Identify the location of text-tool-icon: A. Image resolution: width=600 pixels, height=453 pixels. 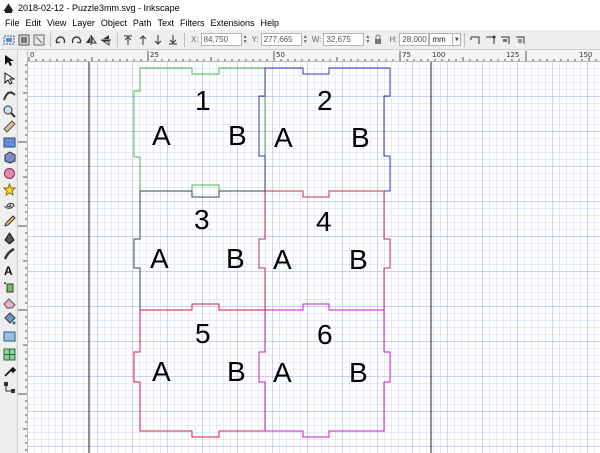
(9, 270).